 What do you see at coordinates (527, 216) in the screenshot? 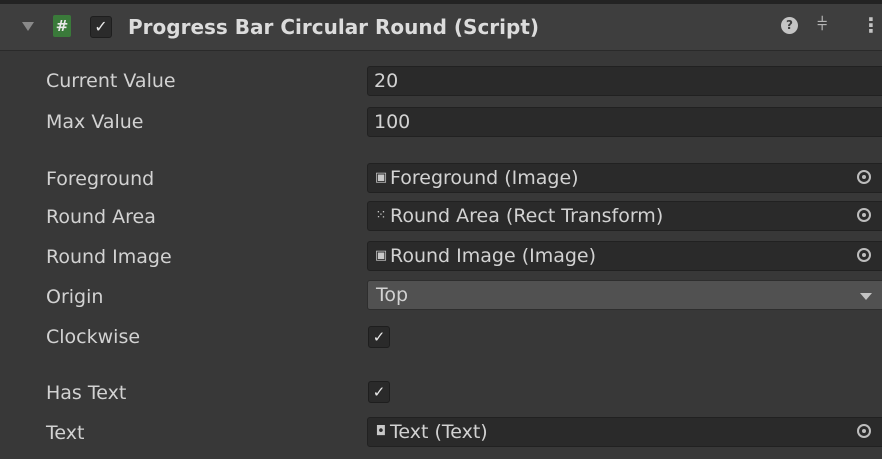
I see `round-area-value: Round Area (Rect Transform)` at bounding box center [527, 216].